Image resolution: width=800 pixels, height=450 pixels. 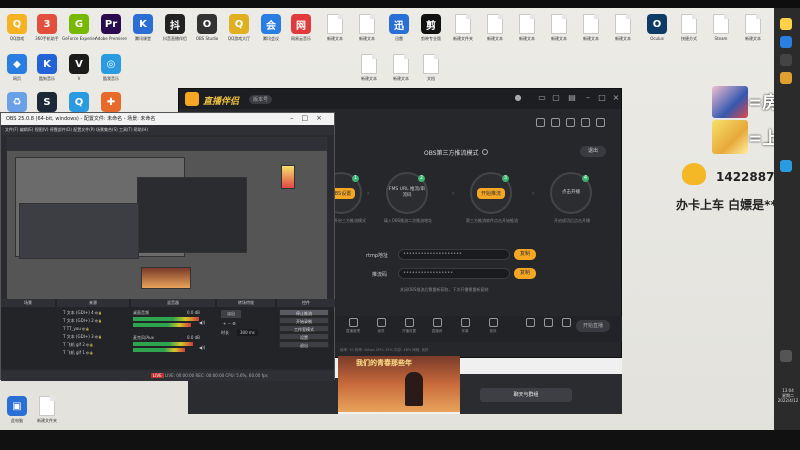 What do you see at coordinates (353, 326) in the screenshot?
I see `tool-live-manage: 直播管理` at bounding box center [353, 326].